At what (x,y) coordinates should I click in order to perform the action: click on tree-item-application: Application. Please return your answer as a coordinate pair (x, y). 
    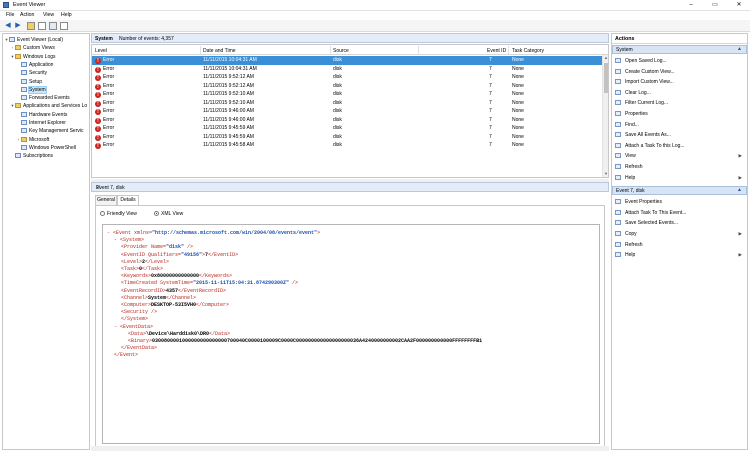
    Looking at the image, I should click on (34, 65).